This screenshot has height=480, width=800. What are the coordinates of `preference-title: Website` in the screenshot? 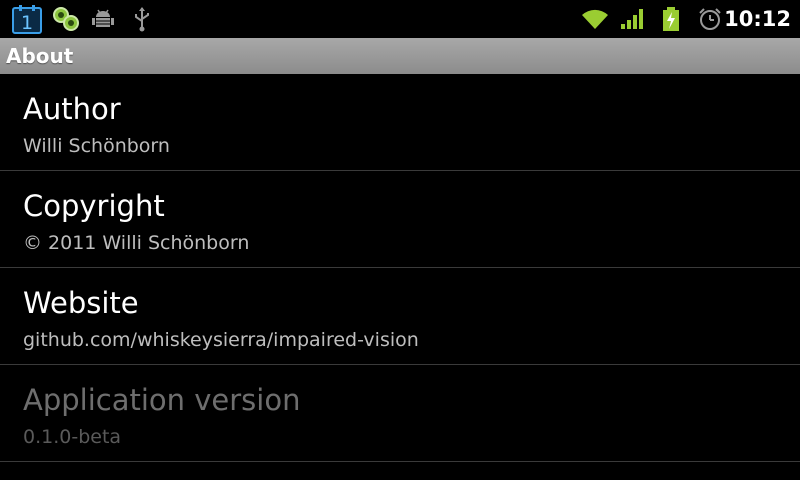 It's located at (81, 303).